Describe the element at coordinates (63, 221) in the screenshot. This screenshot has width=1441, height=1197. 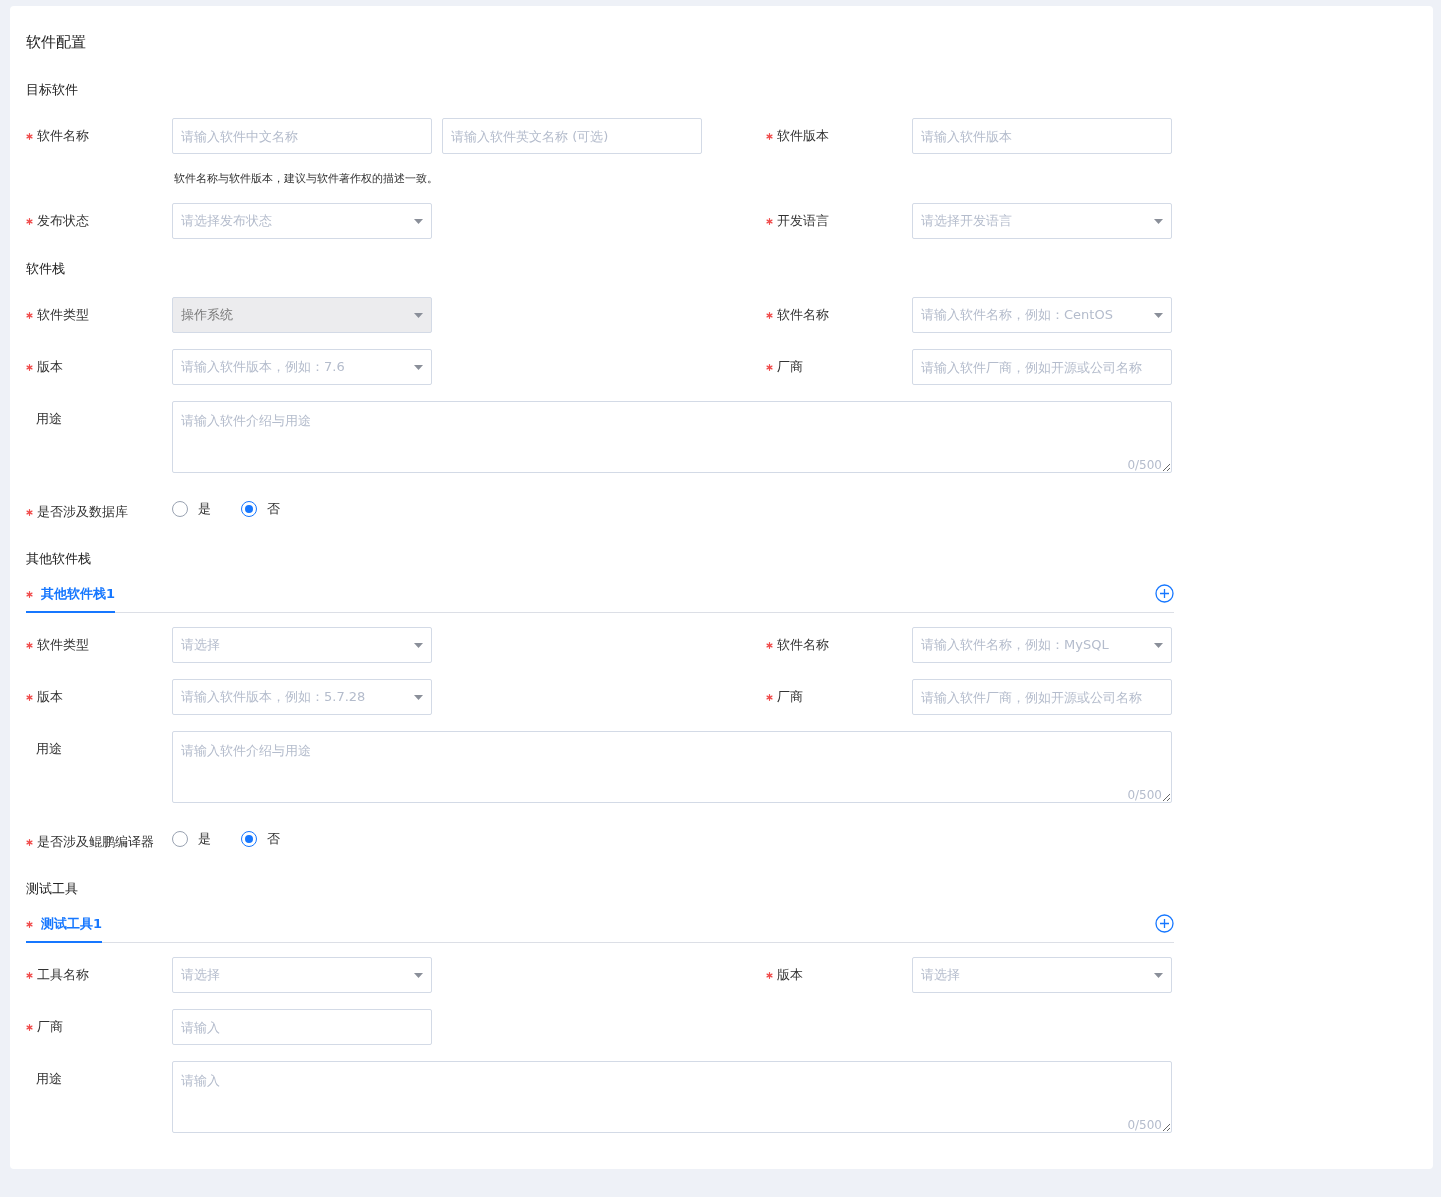
I see `field-label: 发布状态` at that location.